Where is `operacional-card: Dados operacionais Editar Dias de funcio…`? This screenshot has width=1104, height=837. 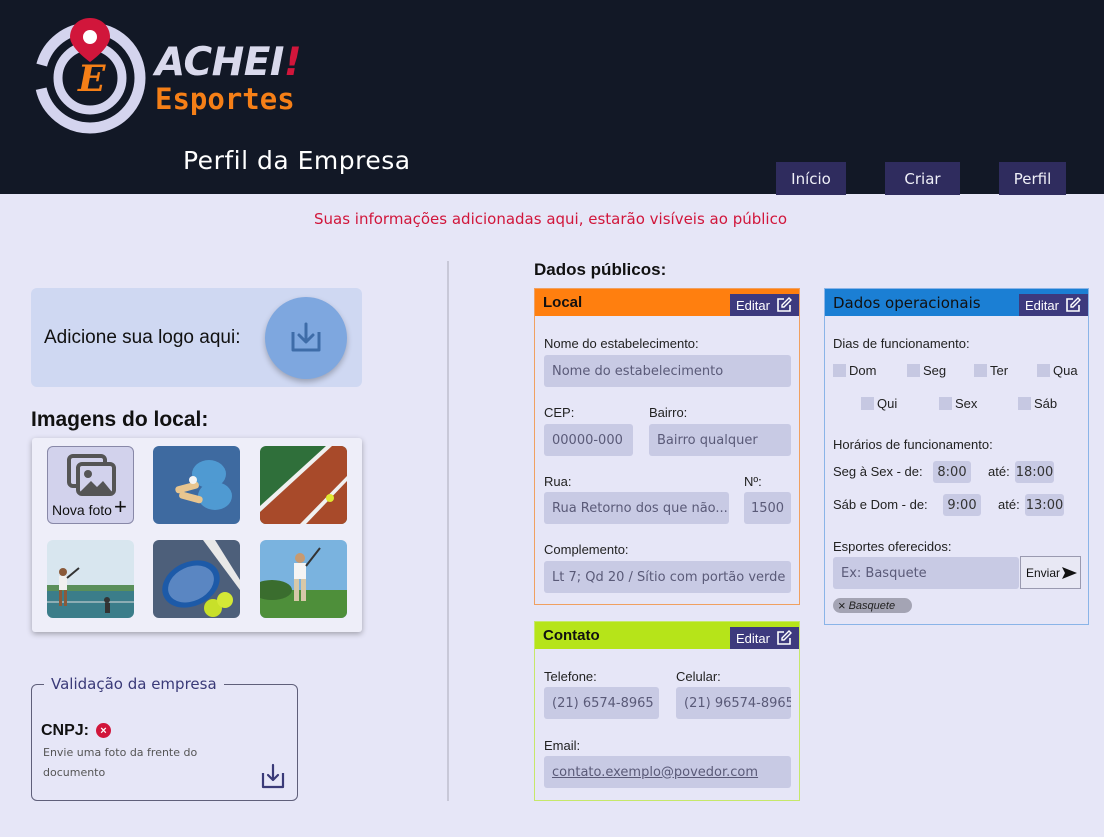
operacional-card: Dados operacionais Editar Dias de funcio… is located at coordinates (956, 456).